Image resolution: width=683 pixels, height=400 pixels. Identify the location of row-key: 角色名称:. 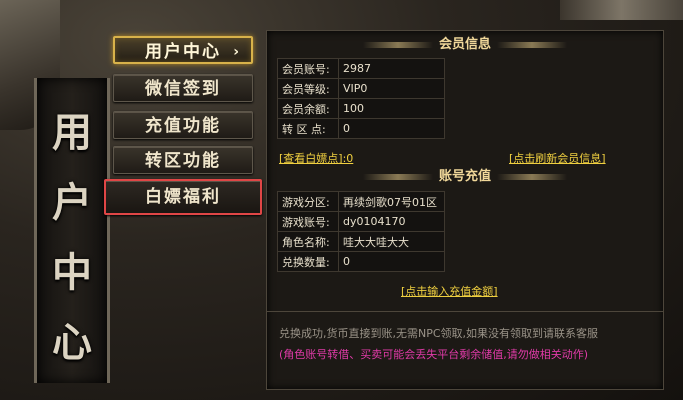
(308, 241).